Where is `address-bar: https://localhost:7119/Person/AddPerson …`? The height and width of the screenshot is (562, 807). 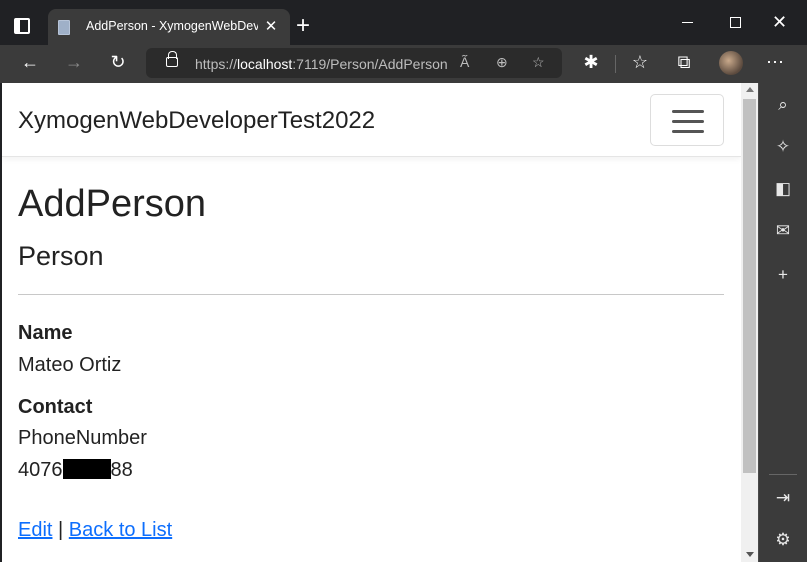 address-bar: https://localhost:7119/Person/AddPerson … is located at coordinates (354, 63).